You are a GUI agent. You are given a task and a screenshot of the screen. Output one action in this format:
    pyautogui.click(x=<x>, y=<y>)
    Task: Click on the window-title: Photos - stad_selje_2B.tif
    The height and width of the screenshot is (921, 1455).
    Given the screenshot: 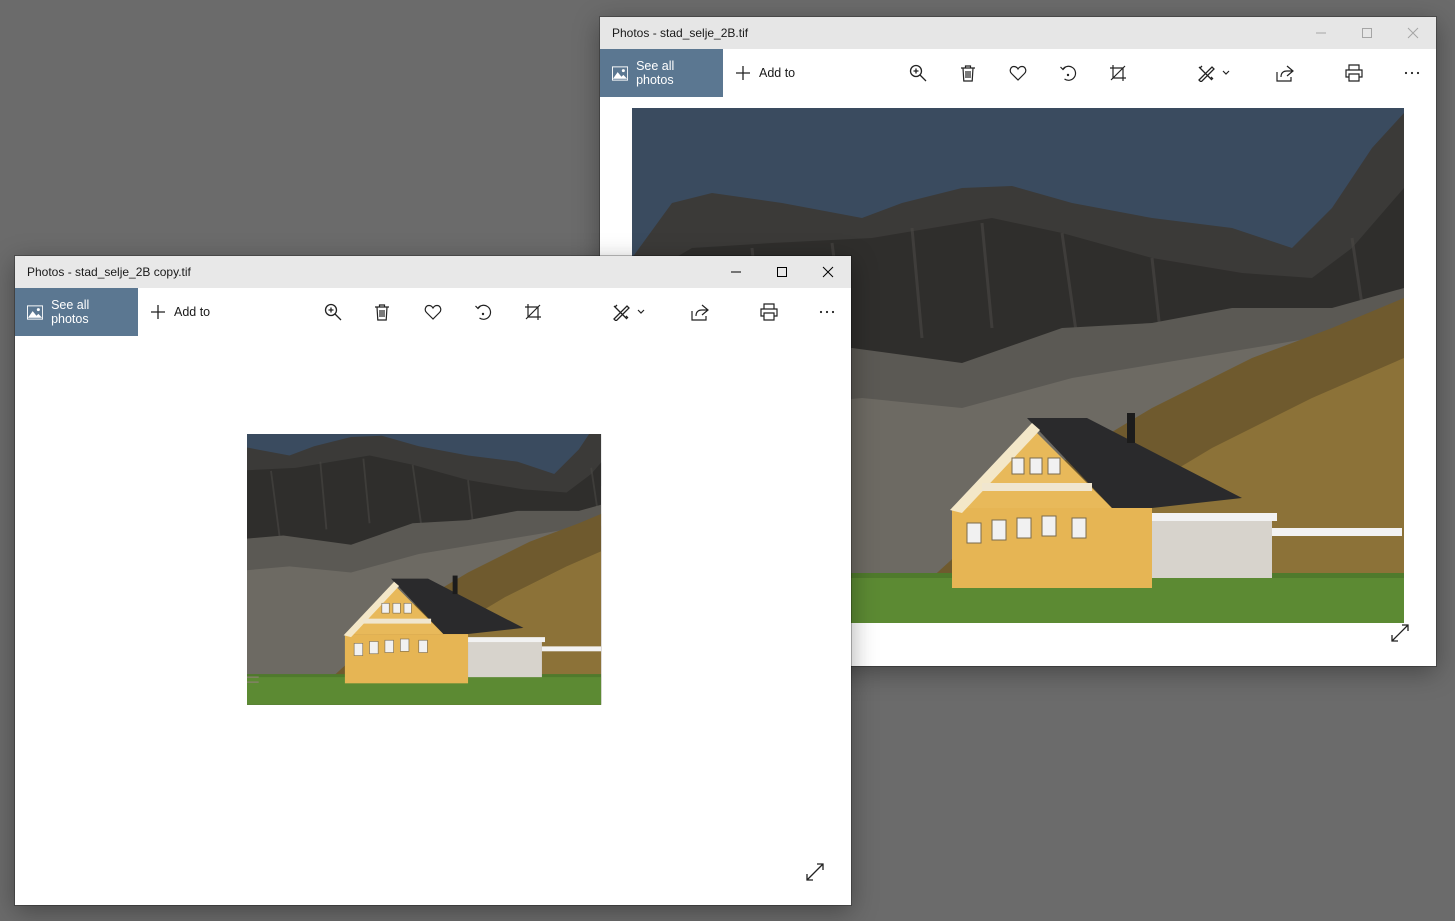 What is the action you would take?
    pyautogui.click(x=680, y=33)
    